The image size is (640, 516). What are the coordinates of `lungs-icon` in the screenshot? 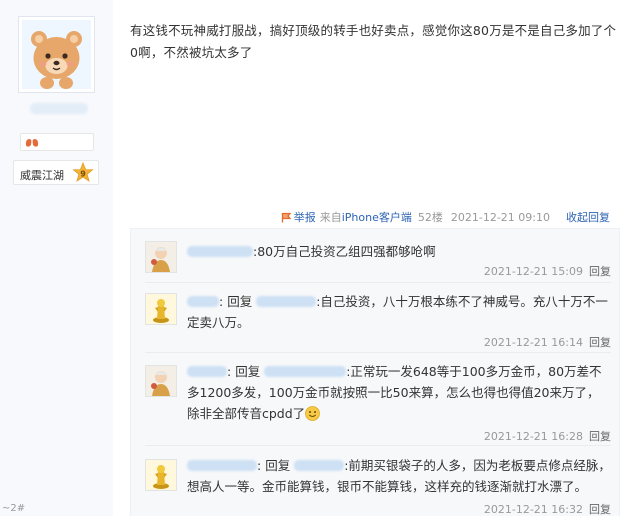 It's located at (32, 142).